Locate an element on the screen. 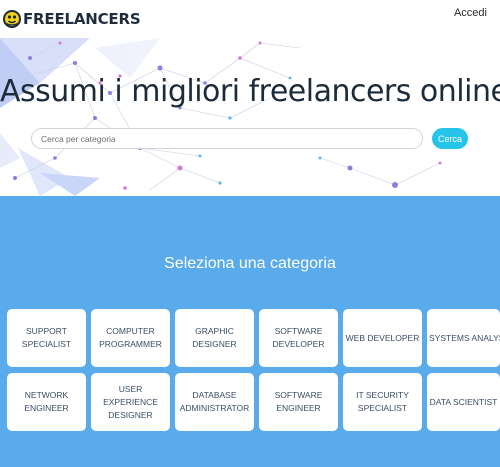  brand-logo: FREELANCERS is located at coordinates (71, 19).